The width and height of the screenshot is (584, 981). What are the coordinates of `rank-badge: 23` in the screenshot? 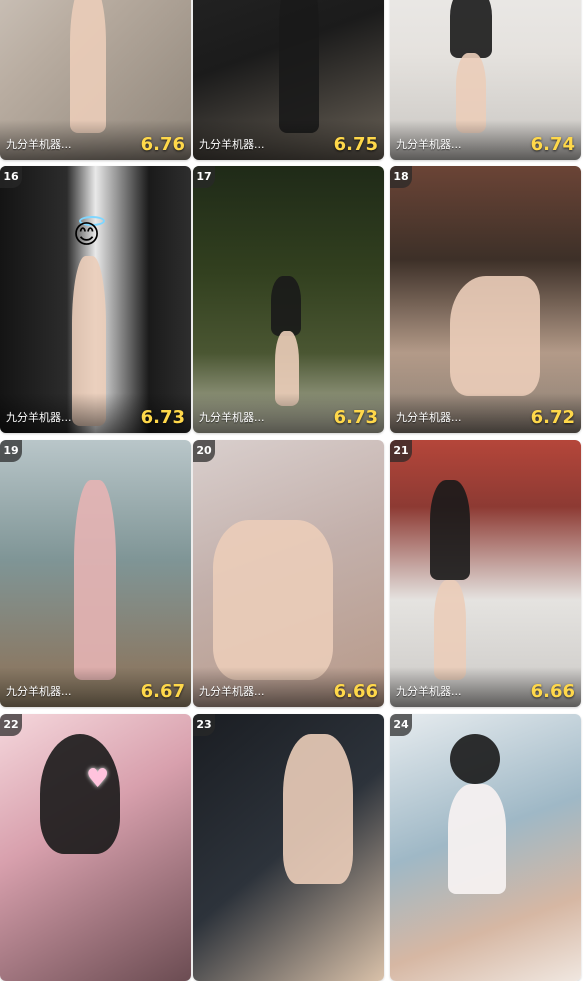 It's located at (204, 725).